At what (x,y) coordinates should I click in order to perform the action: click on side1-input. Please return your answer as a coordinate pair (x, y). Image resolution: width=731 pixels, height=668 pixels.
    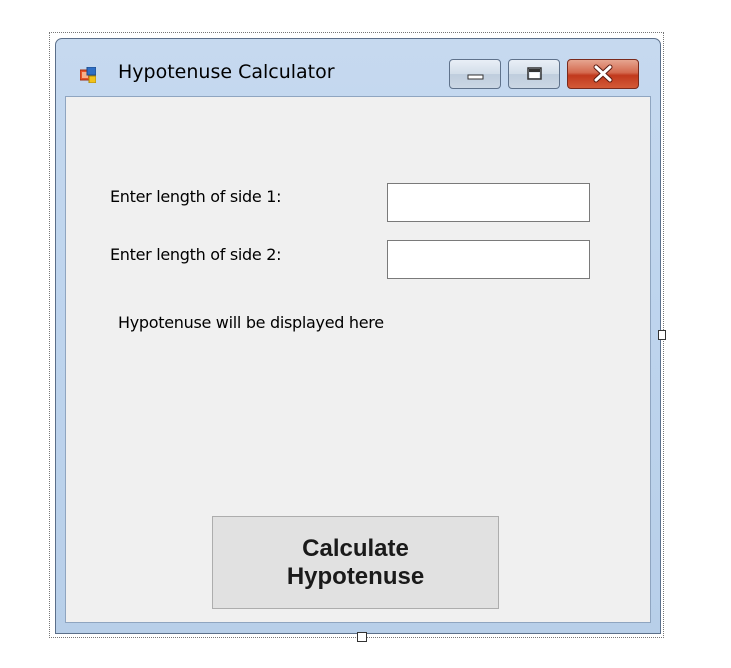
    Looking at the image, I should click on (488, 202).